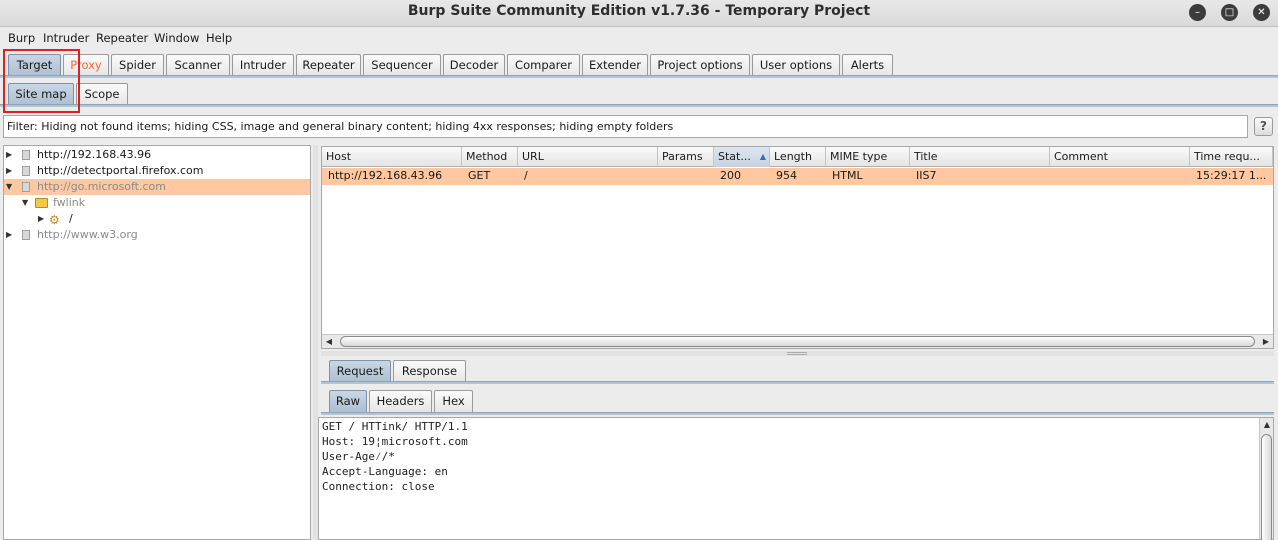 This screenshot has height=540, width=1278. I want to click on menu-help: Help, so click(219, 38).